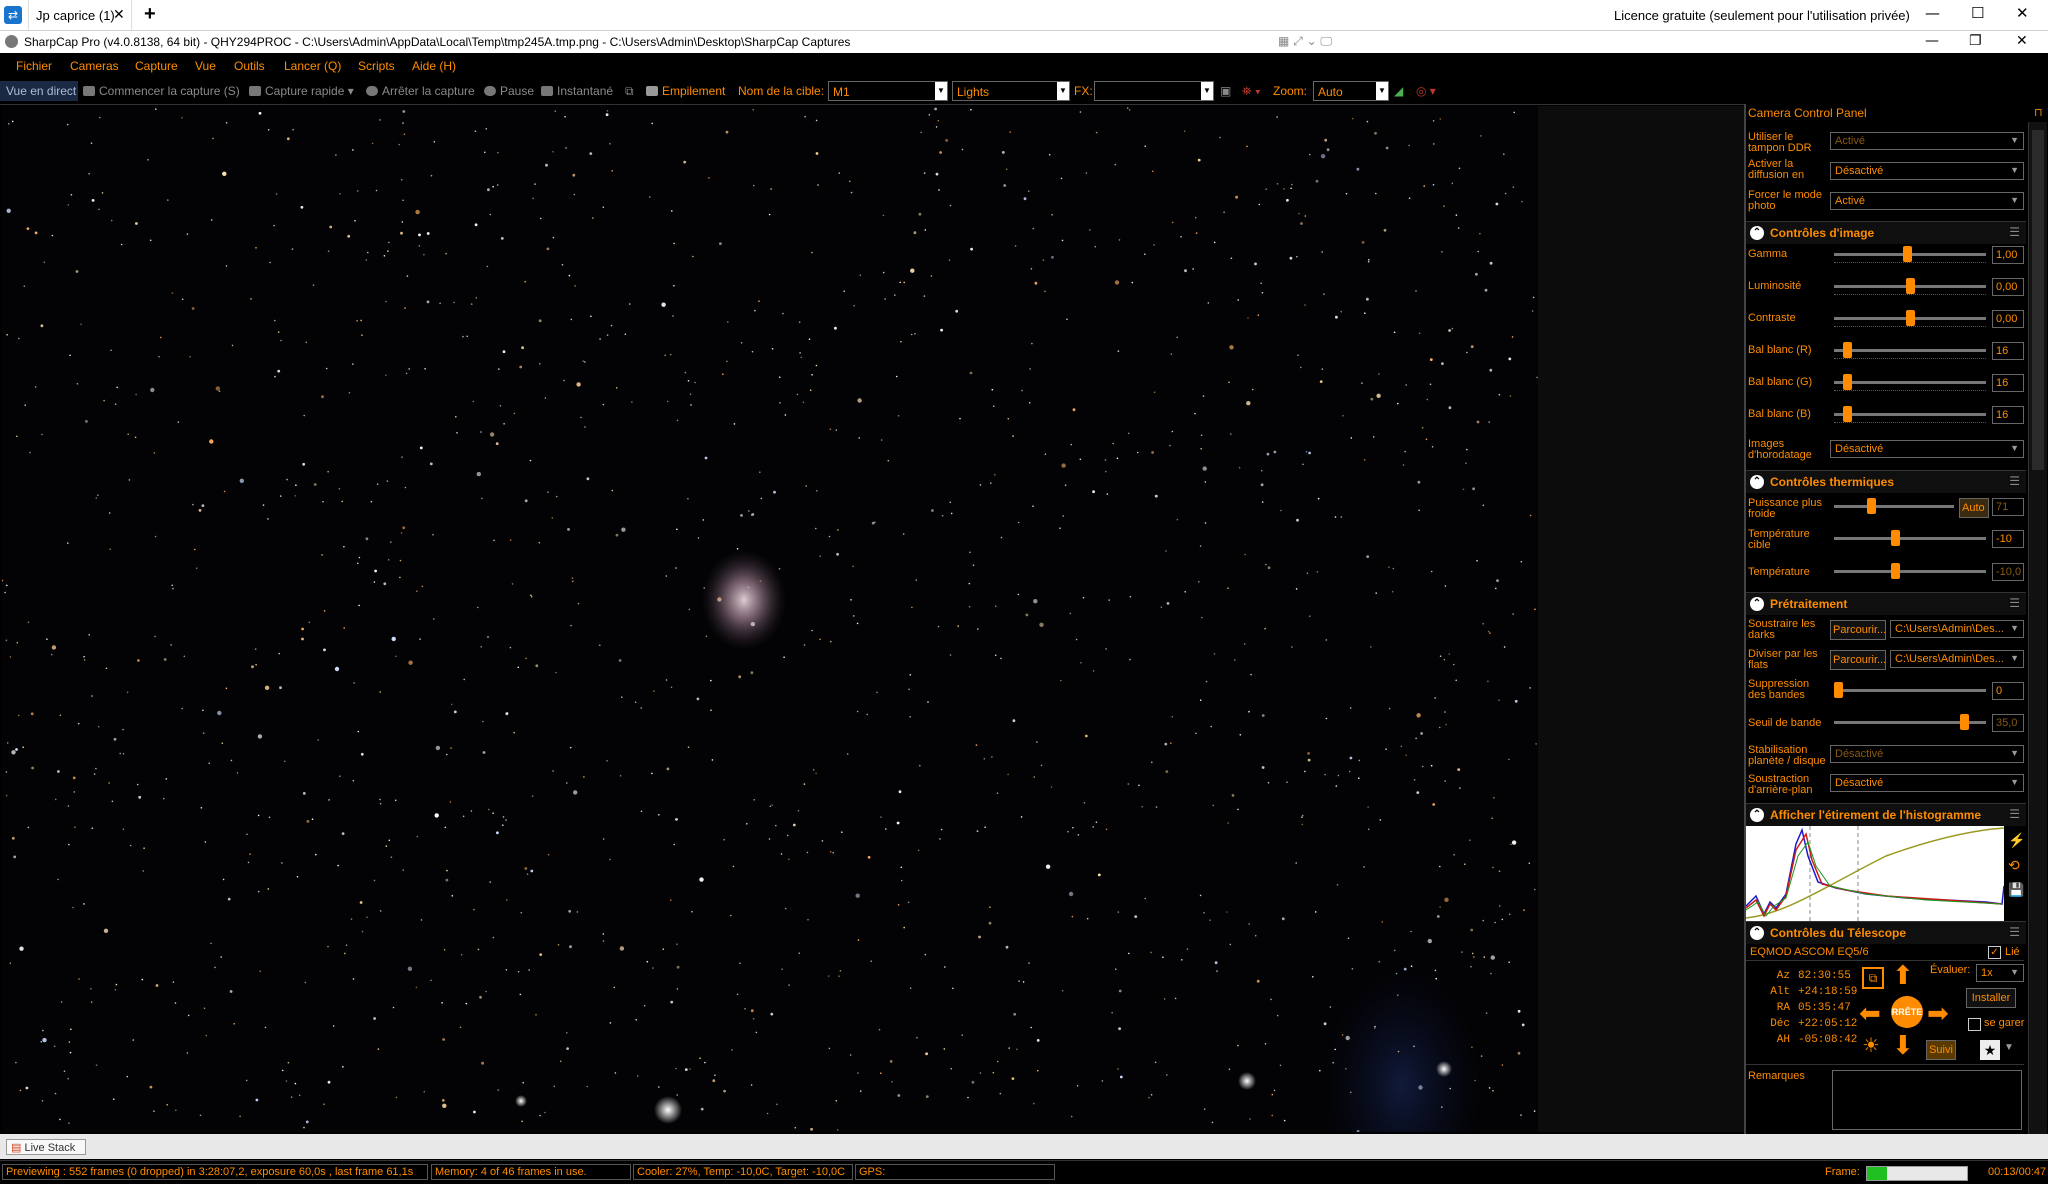 This screenshot has height=1184, width=2048. What do you see at coordinates (1398, 91) in the screenshot?
I see `histogram-icon: ◢` at bounding box center [1398, 91].